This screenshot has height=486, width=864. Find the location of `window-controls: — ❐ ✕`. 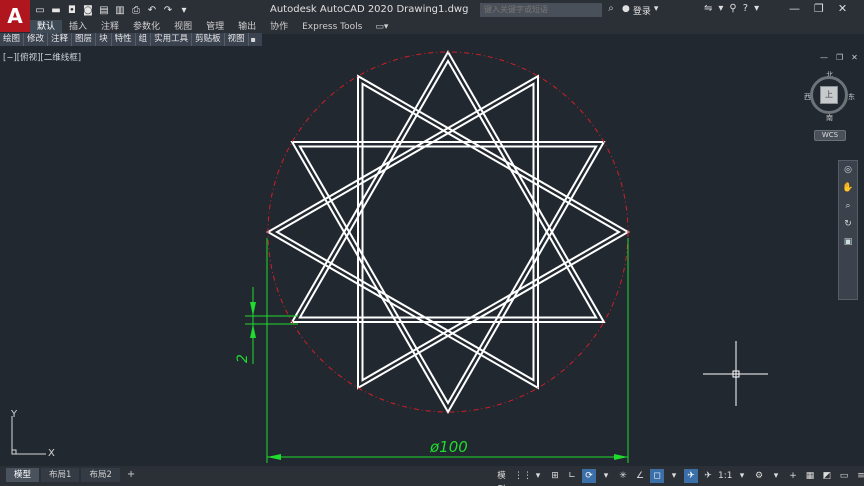

window-controls: — ❐ ✕ is located at coordinates (818, 8).